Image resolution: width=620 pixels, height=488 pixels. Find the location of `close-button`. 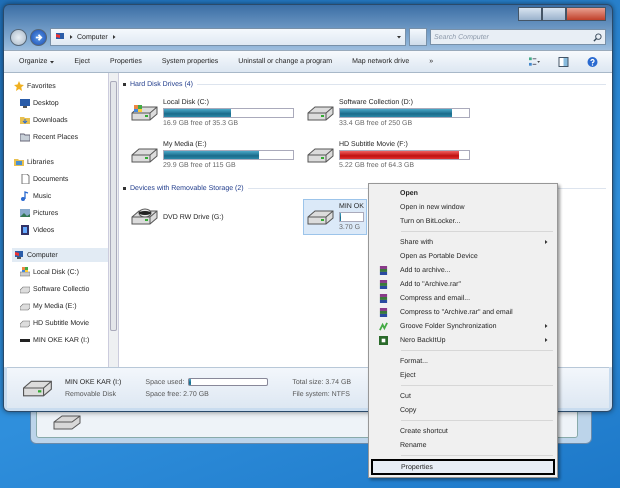

close-button is located at coordinates (586, 14).